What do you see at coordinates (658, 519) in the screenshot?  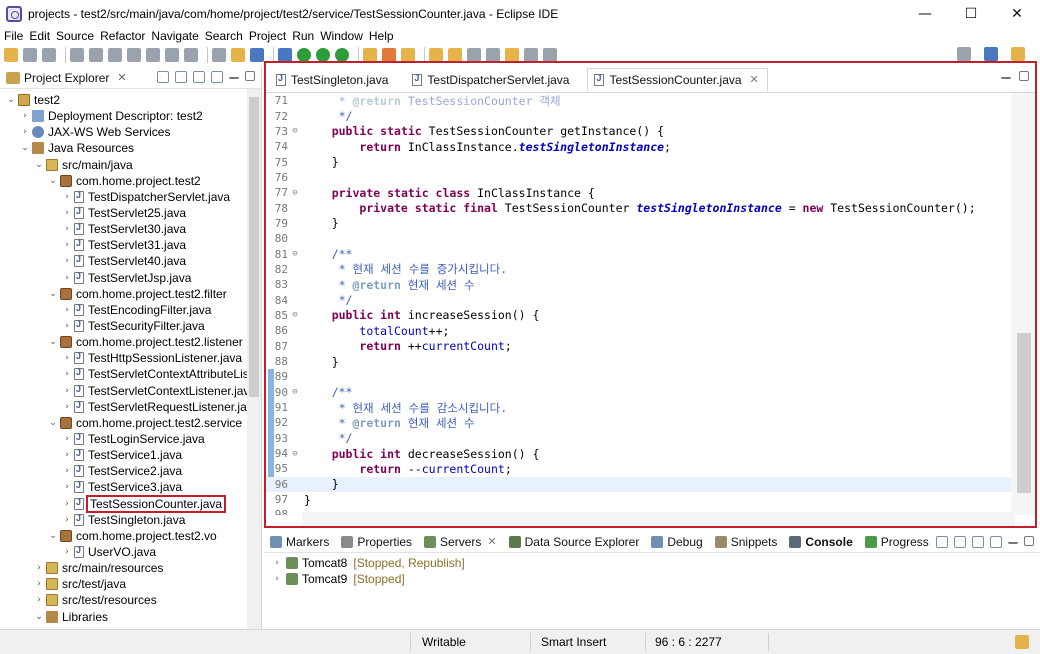 I see `editor-horizontal-scrollbar` at bounding box center [658, 519].